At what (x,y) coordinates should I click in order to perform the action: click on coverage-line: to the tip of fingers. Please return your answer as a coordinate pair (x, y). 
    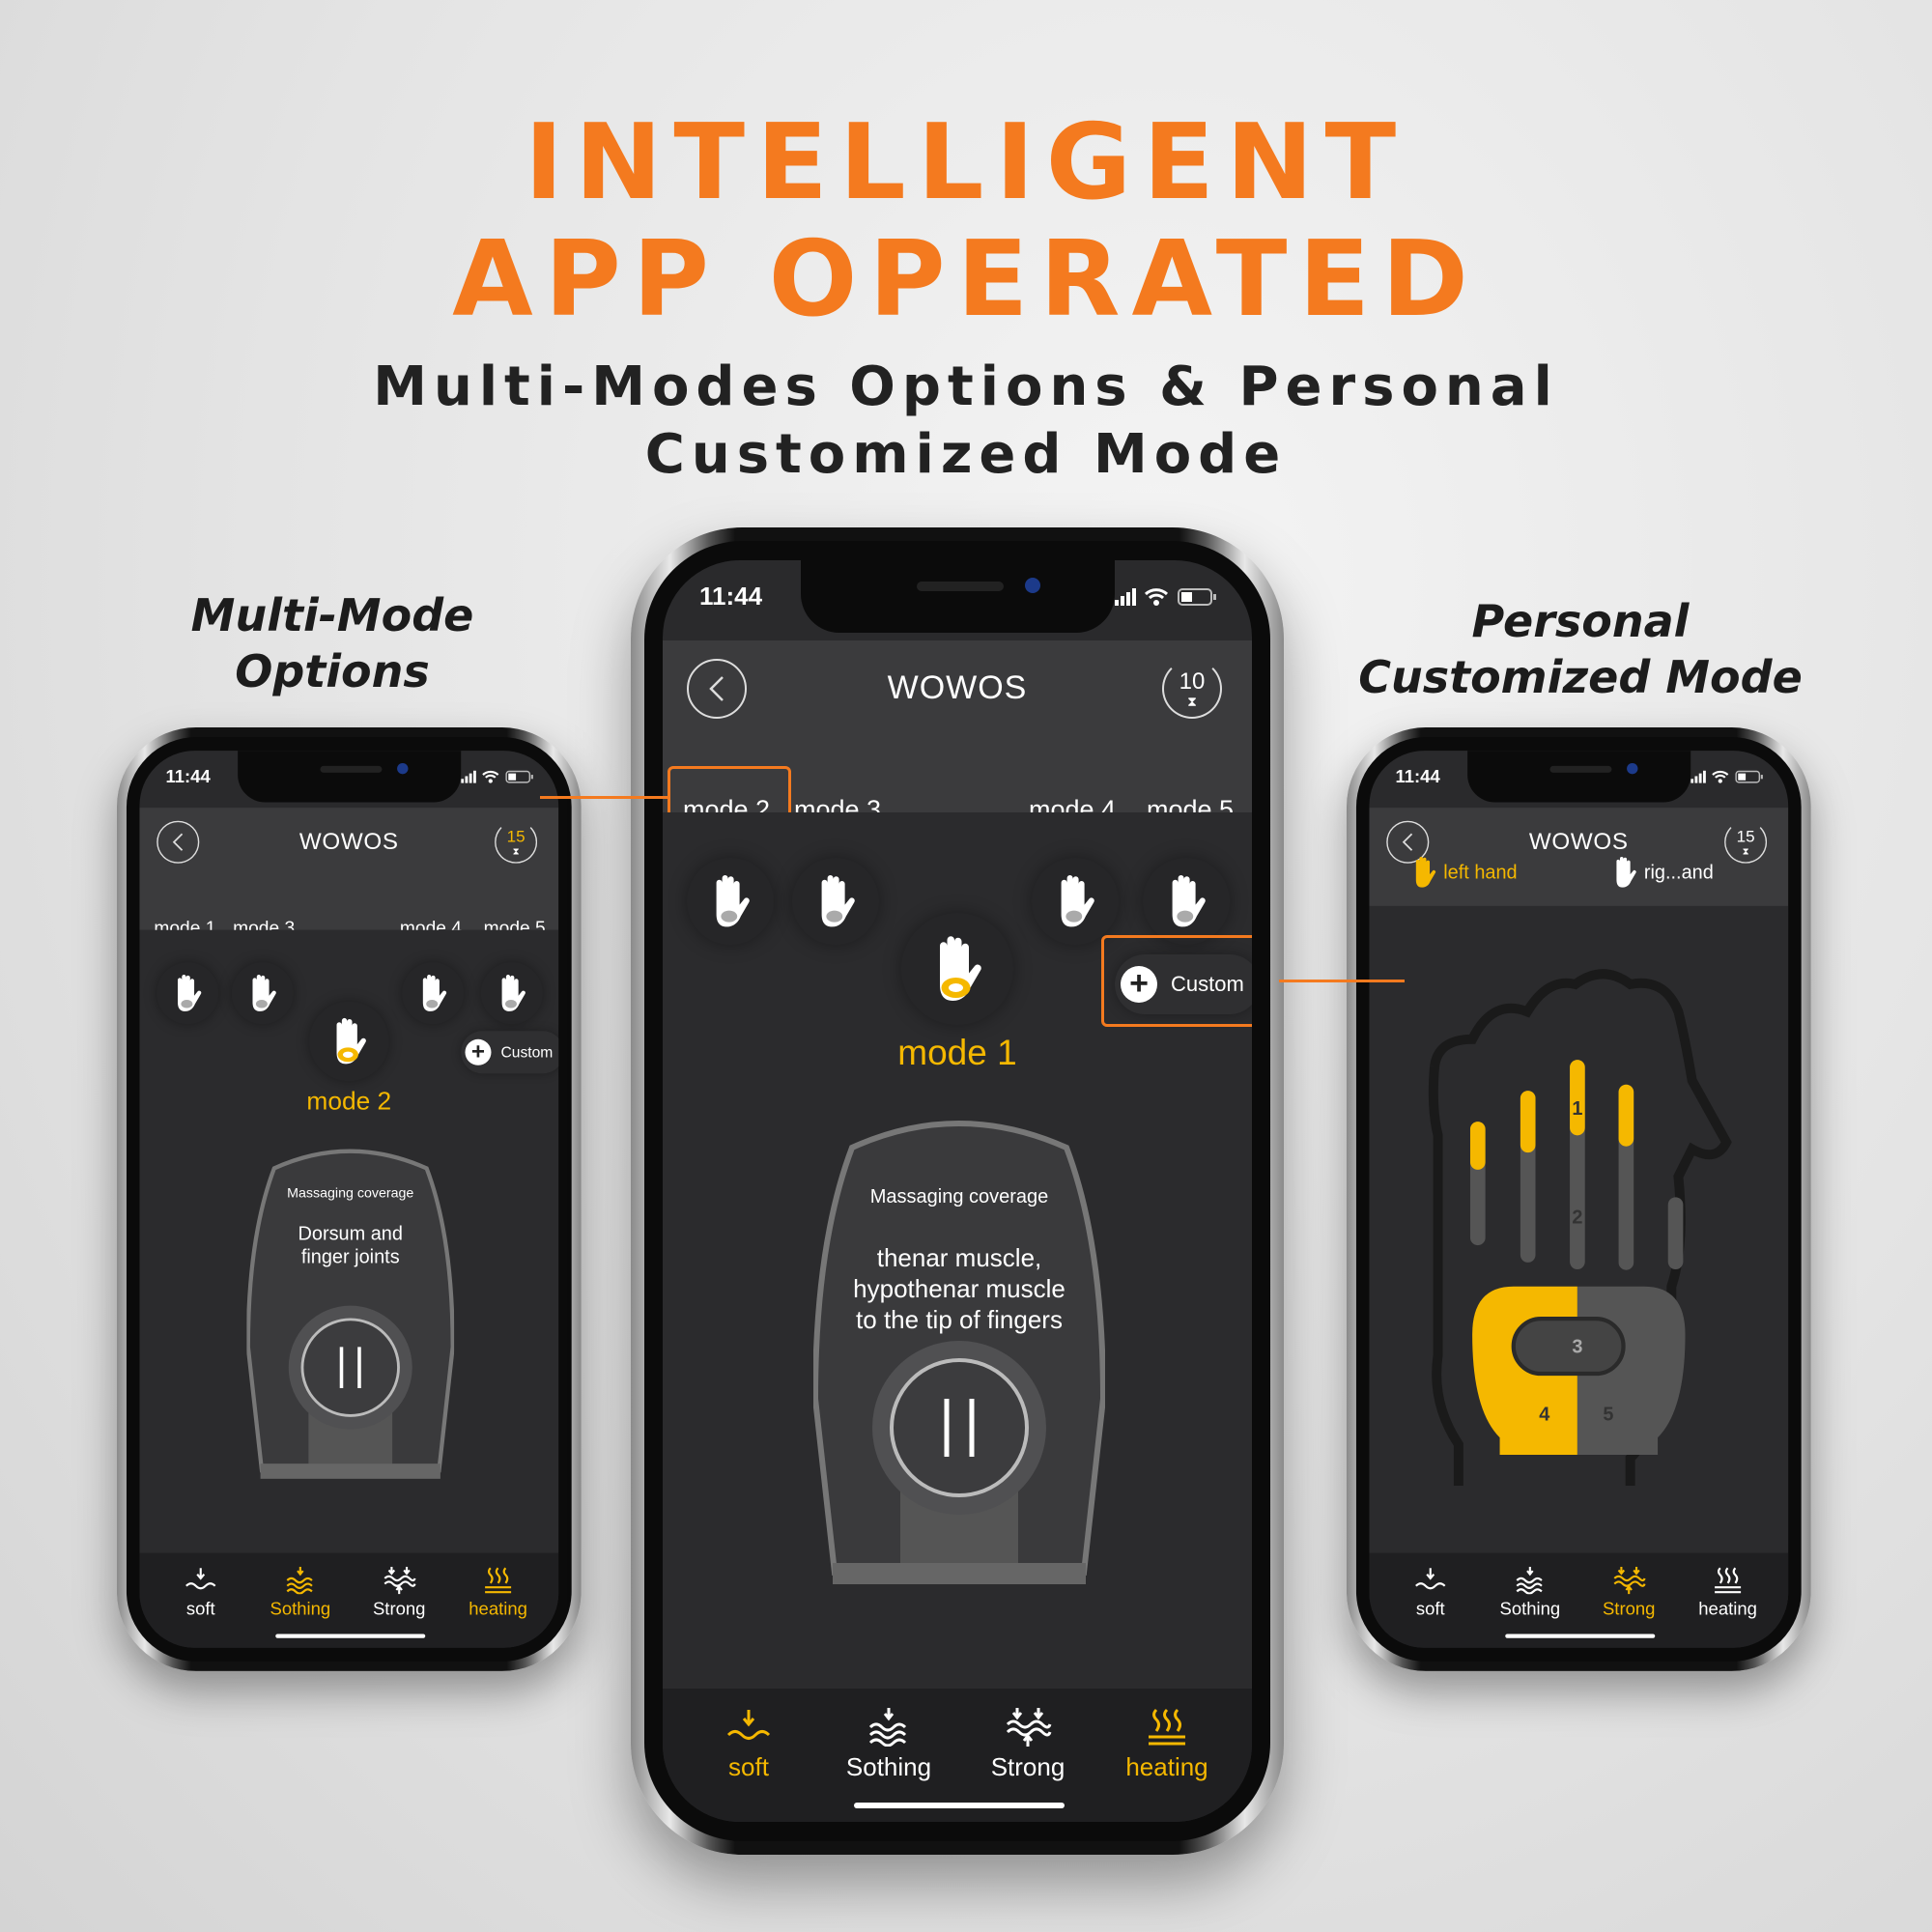
    Looking at the image, I should click on (959, 1319).